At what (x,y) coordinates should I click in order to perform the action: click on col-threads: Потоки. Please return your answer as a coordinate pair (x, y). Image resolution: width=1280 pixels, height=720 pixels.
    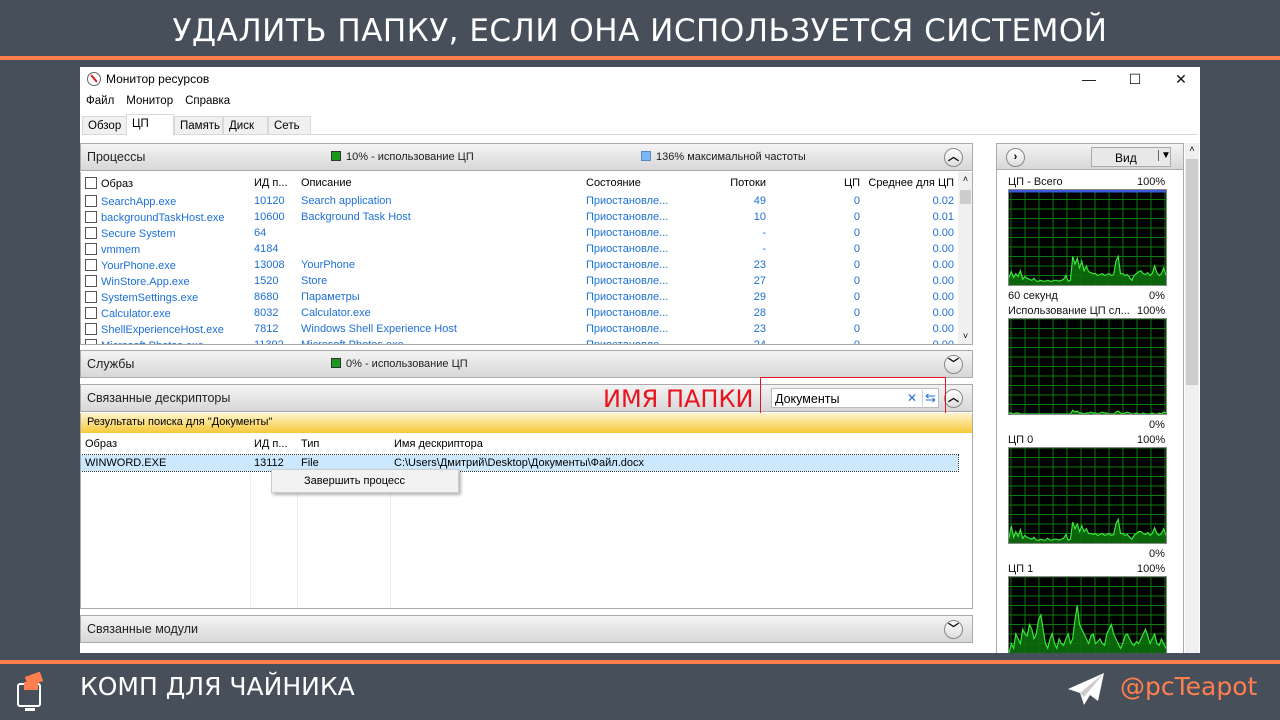
    Looking at the image, I should click on (723, 183).